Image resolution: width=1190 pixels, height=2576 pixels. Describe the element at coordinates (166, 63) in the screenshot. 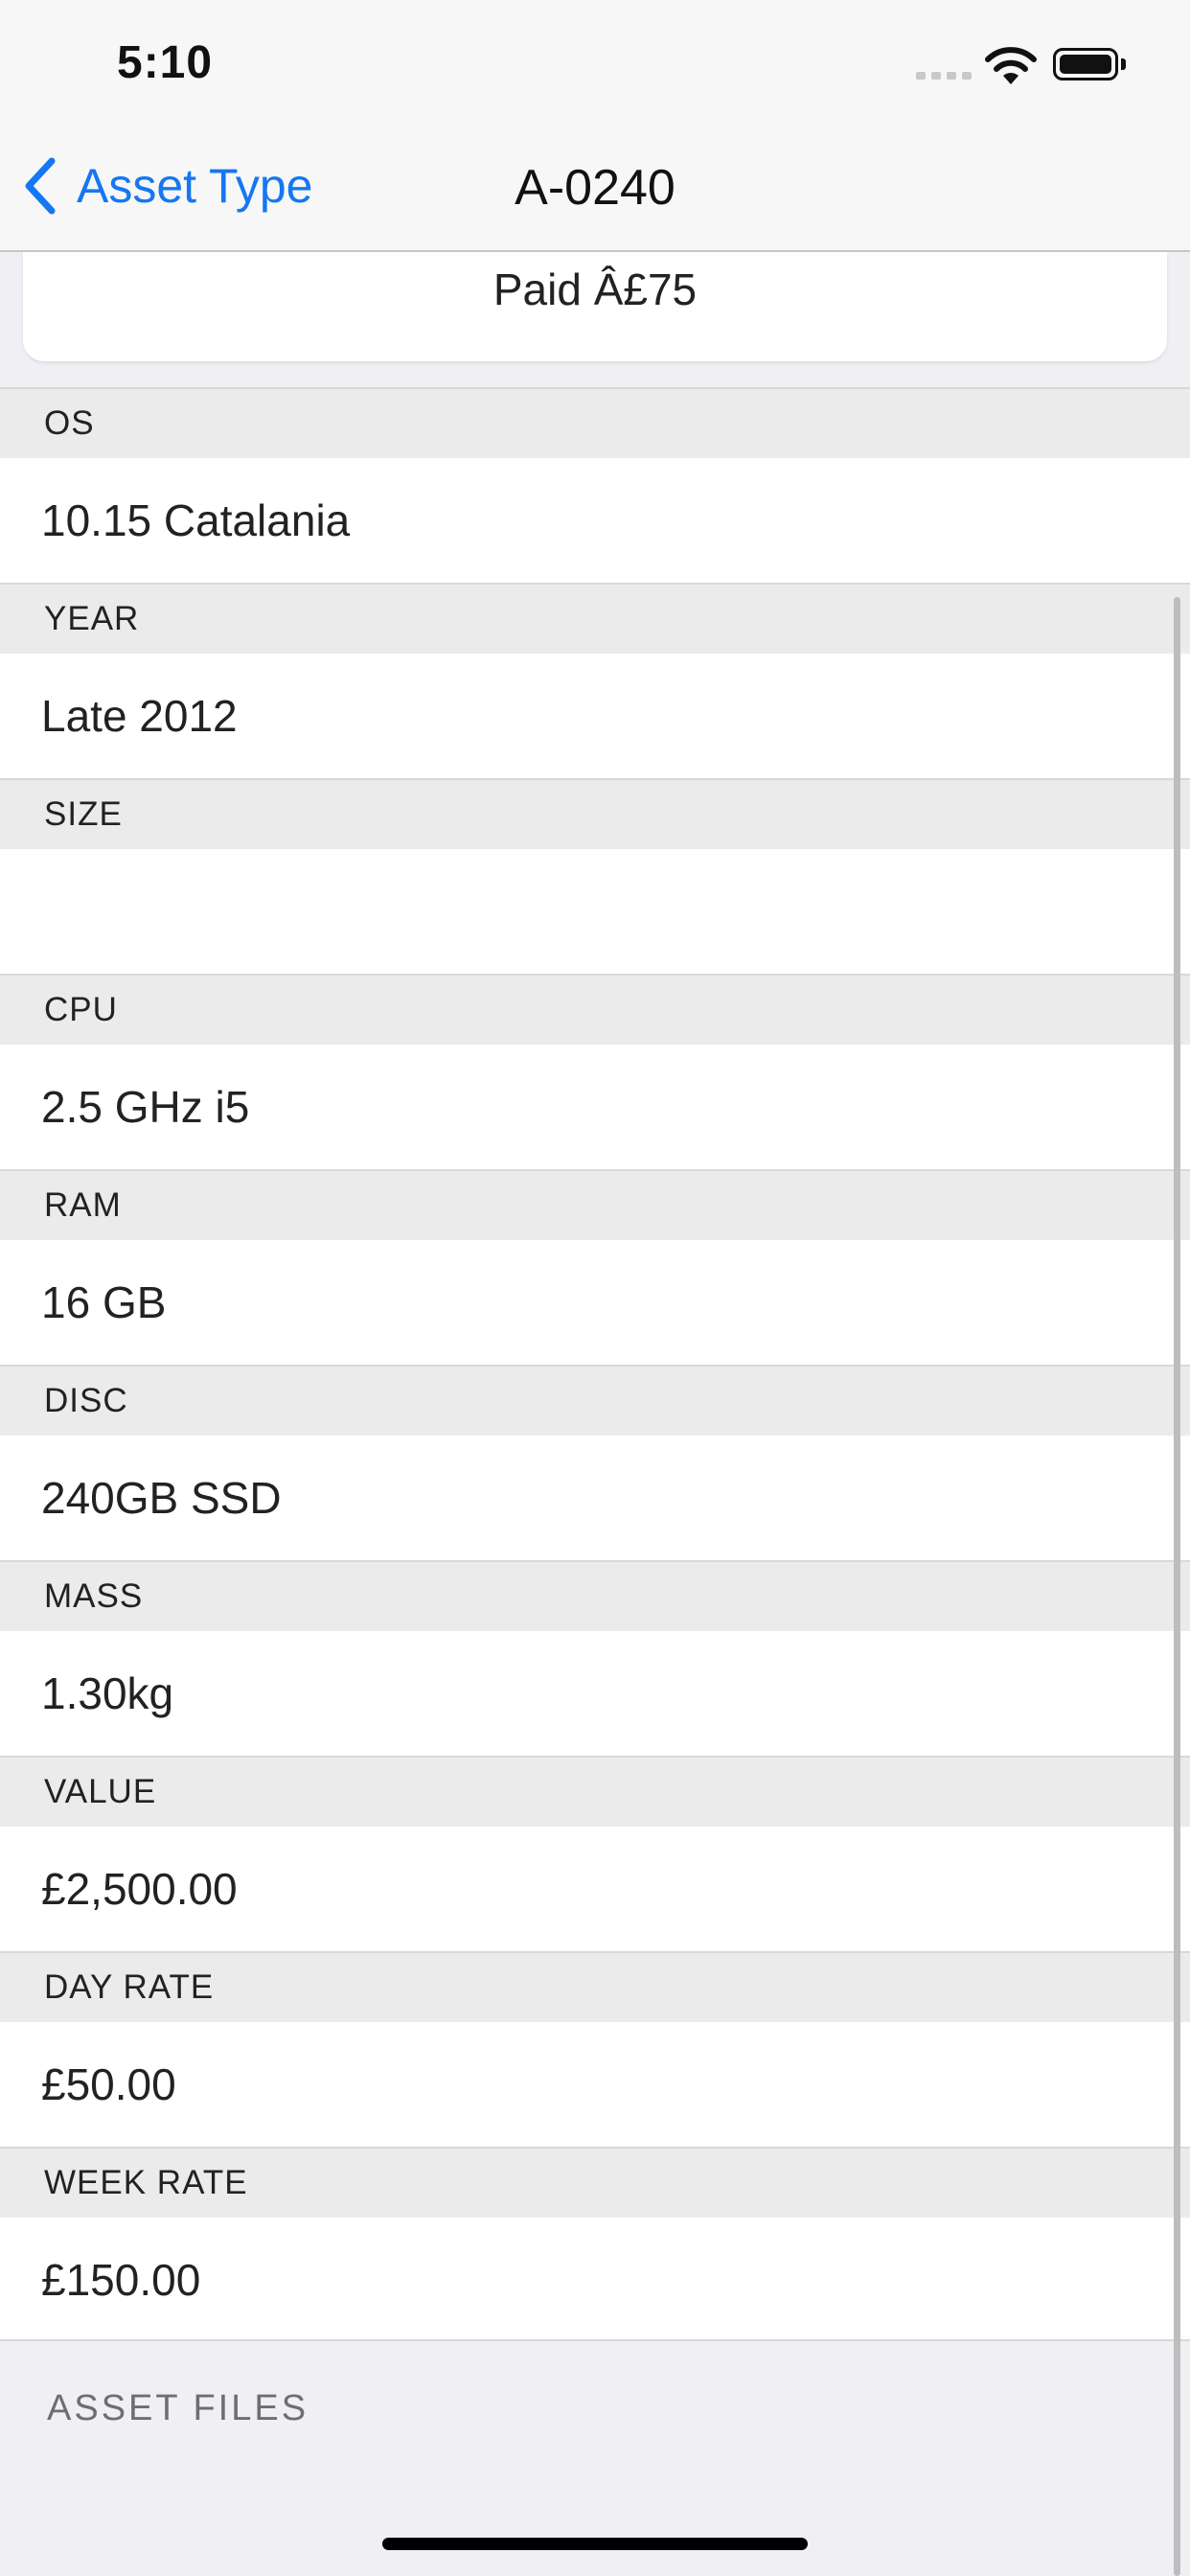

I see `status-time: 5:10` at that location.